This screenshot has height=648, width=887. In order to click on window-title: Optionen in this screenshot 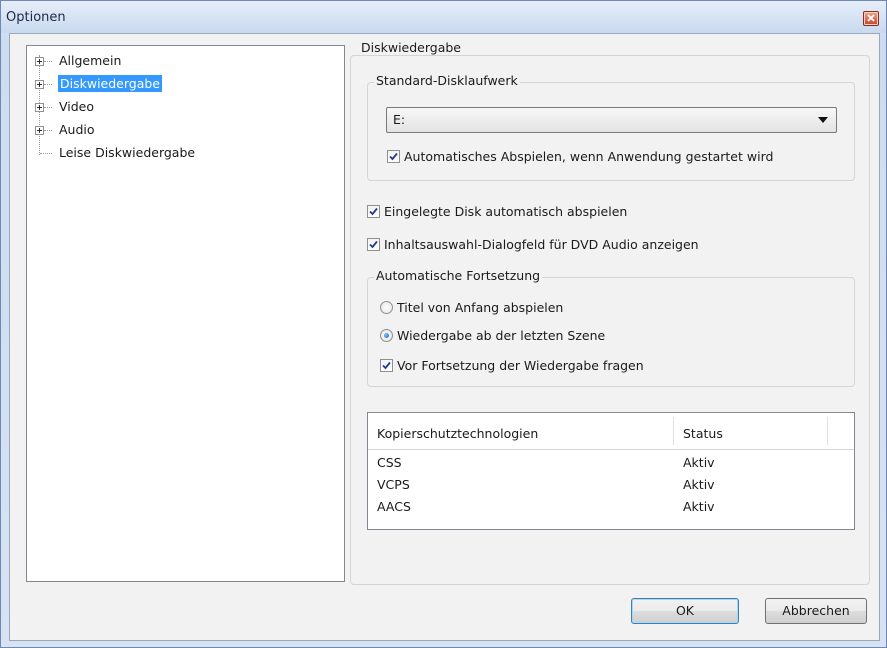, I will do `click(36, 17)`.